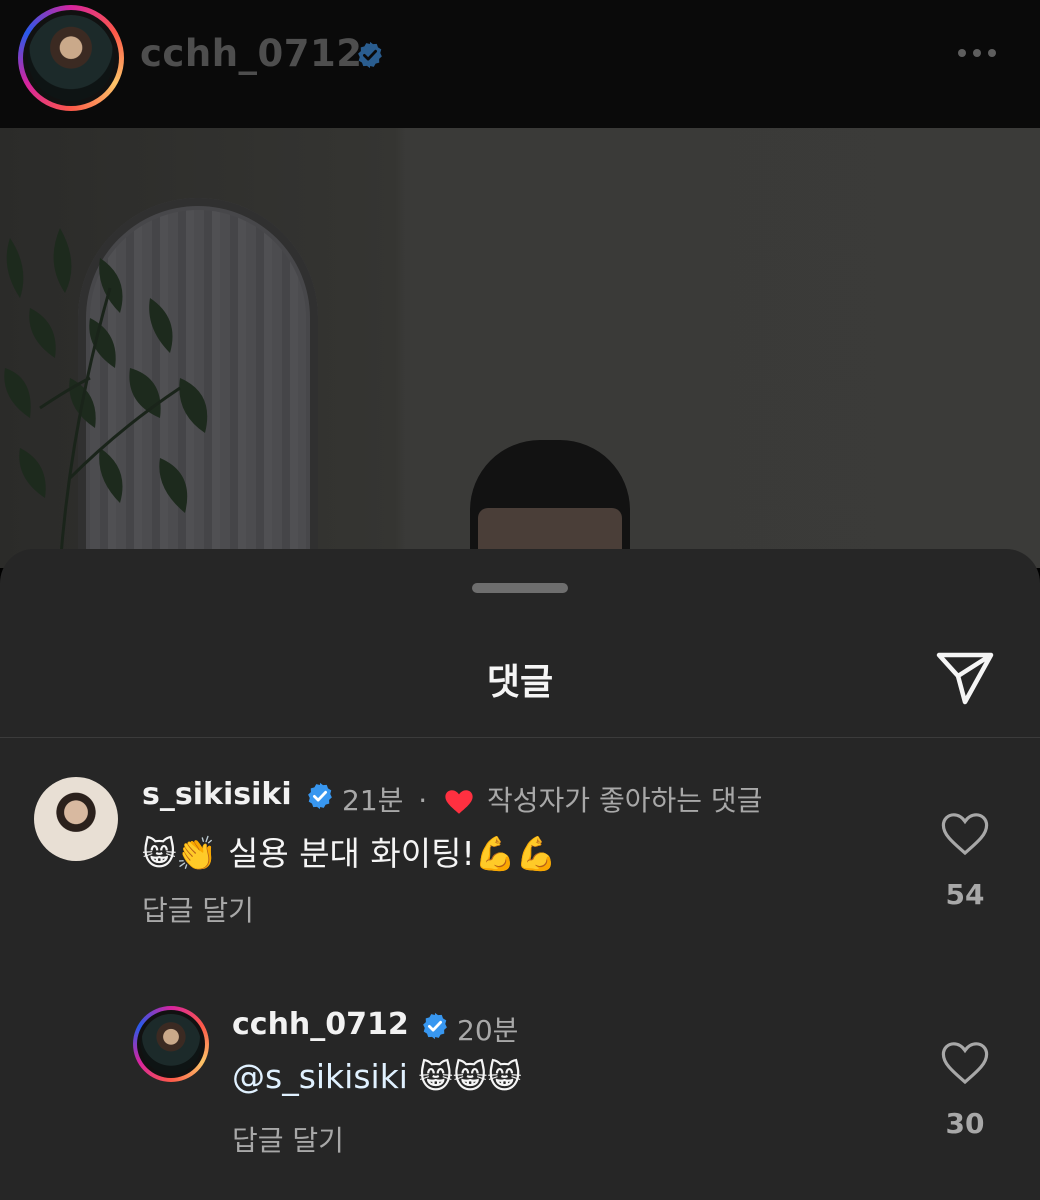 The width and height of the screenshot is (1040, 1200). Describe the element at coordinates (106, 398) in the screenshot. I see `plant-image` at that location.